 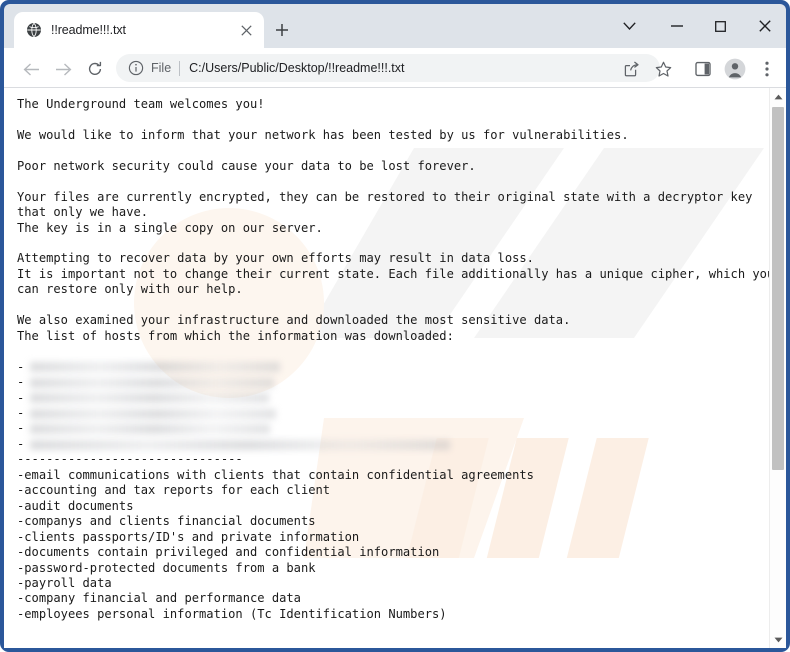 I want to click on note-line: can restore only with our help., so click(x=130, y=289).